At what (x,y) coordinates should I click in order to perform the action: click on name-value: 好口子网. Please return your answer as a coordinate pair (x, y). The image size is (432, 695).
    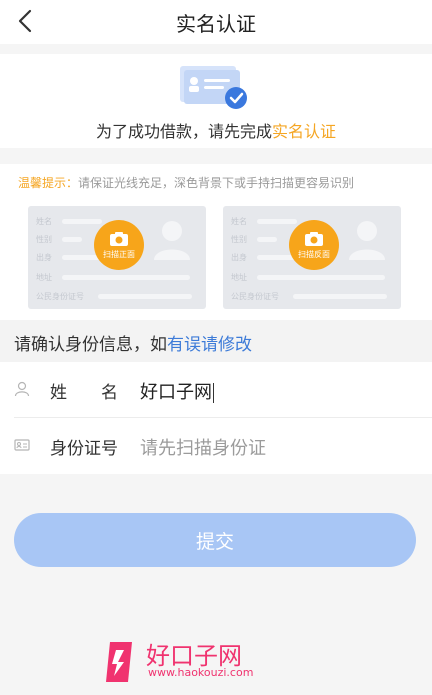
    Looking at the image, I should click on (176, 392).